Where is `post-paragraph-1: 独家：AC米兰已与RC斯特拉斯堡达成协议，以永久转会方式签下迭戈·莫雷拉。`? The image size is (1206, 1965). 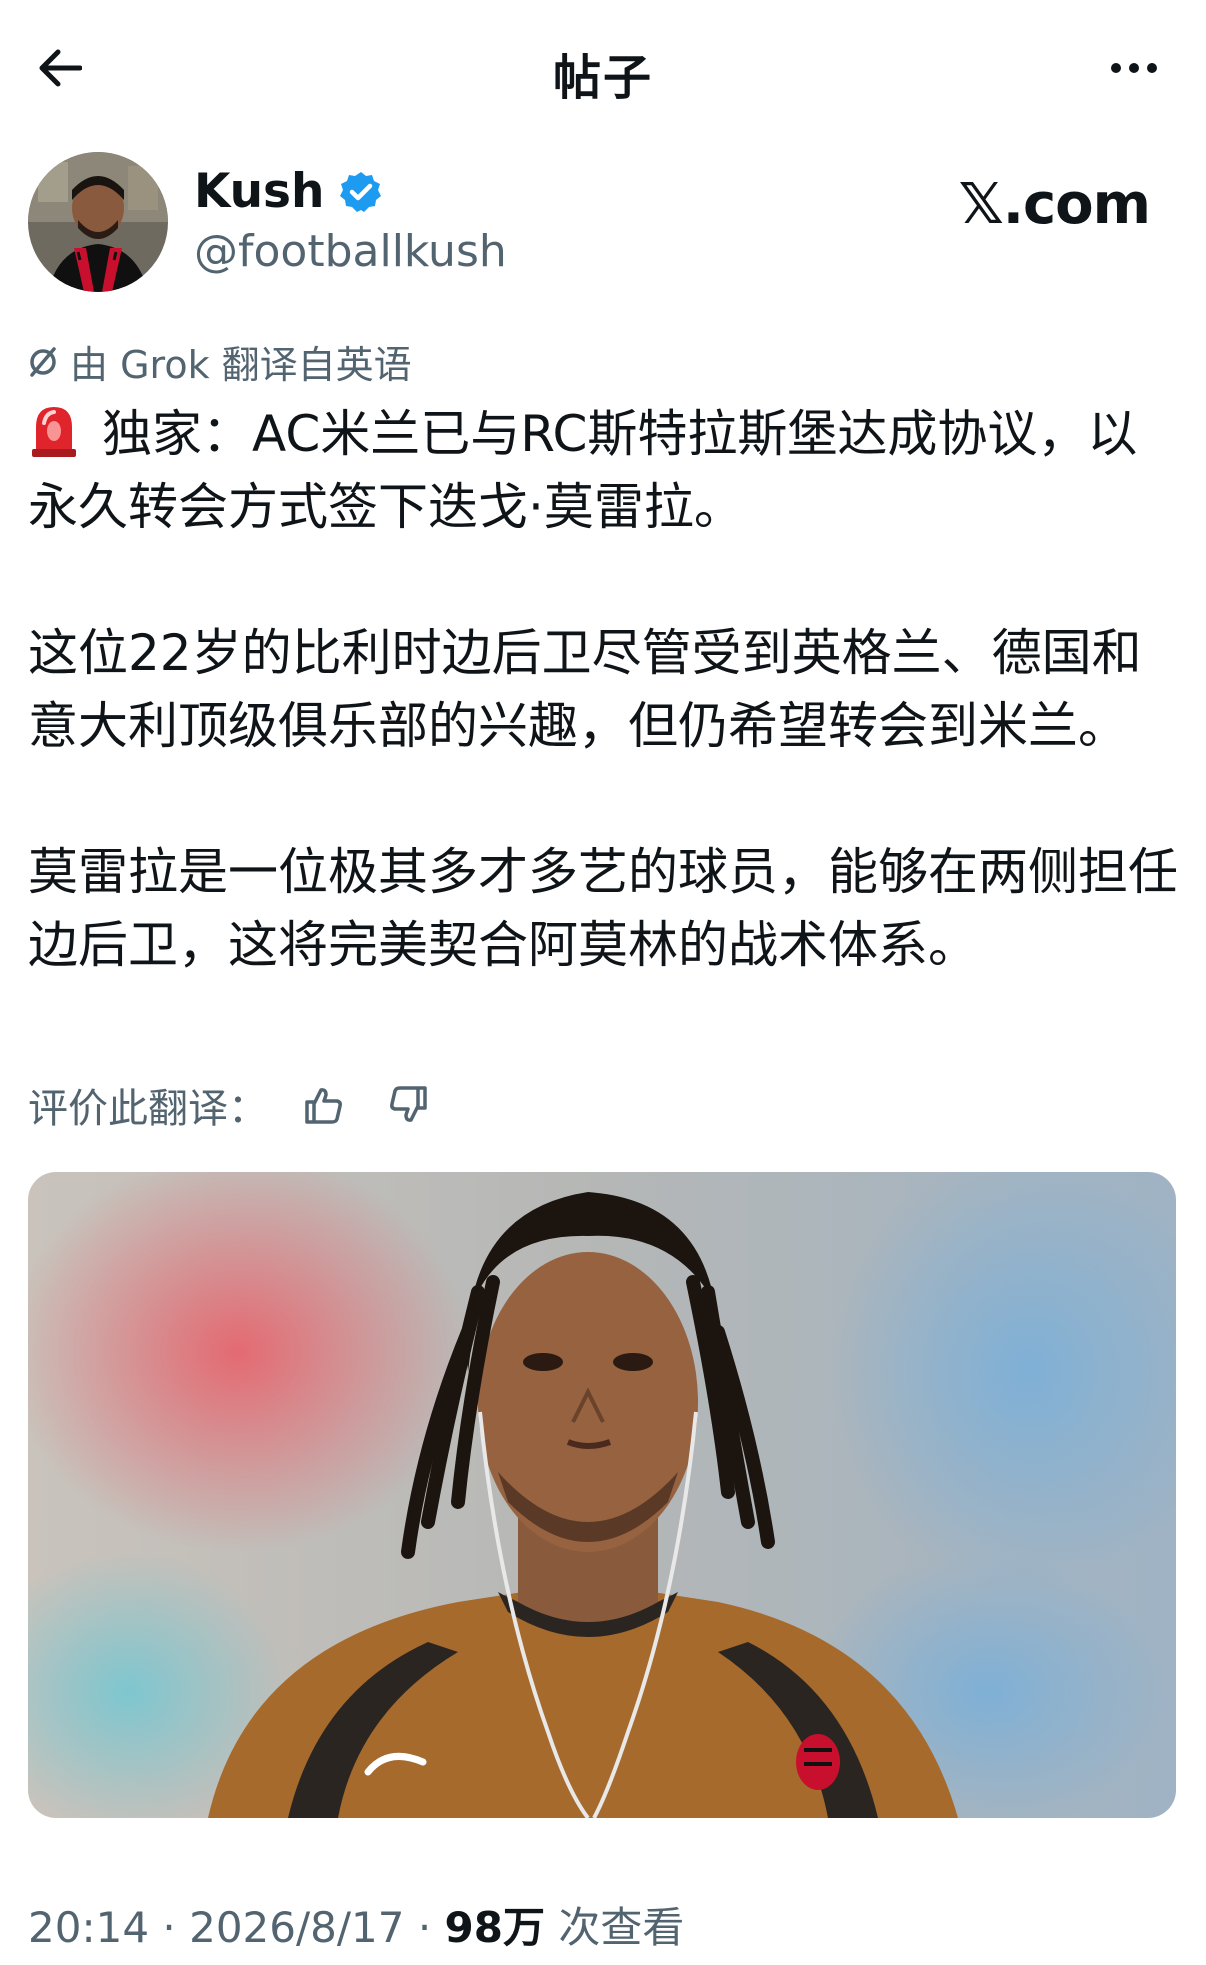 post-paragraph-1: 独家：AC米兰已与RC斯特拉斯堡达成协议，以永久转会方式签下迭戈·莫雷拉。 is located at coordinates (603, 471).